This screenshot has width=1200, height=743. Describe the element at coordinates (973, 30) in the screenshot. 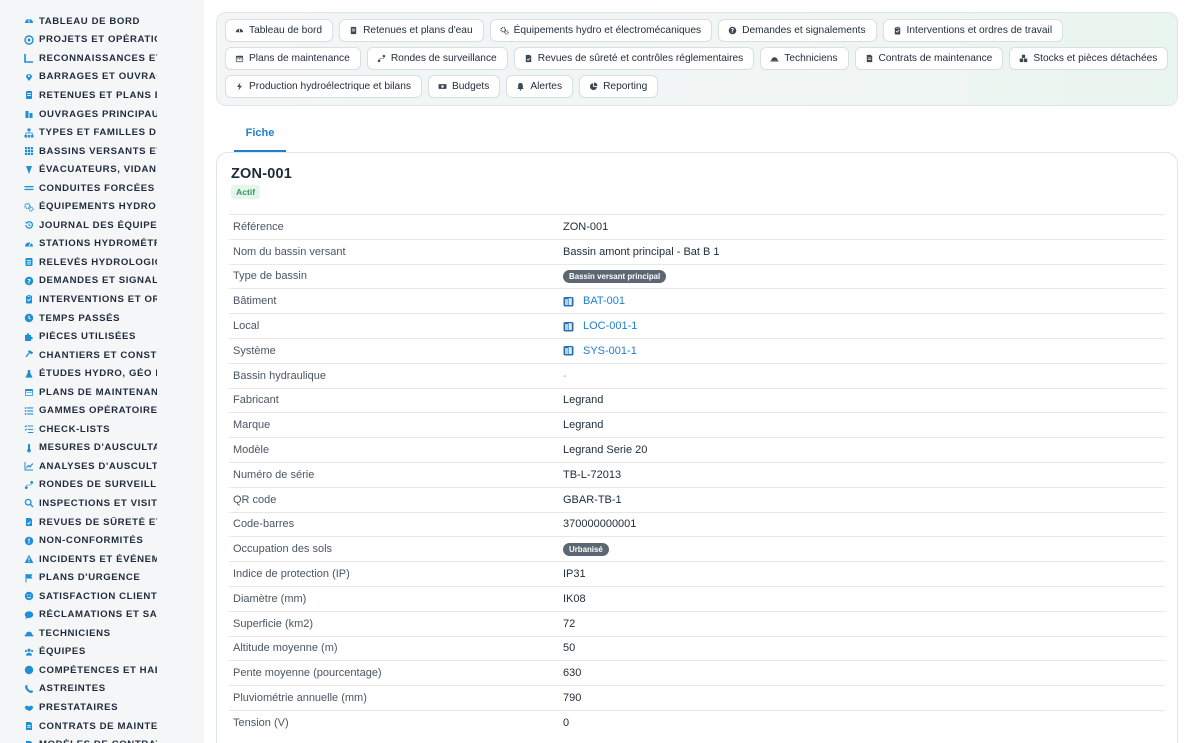

I see `module-nav-button: Interventions et ordres de travail` at that location.